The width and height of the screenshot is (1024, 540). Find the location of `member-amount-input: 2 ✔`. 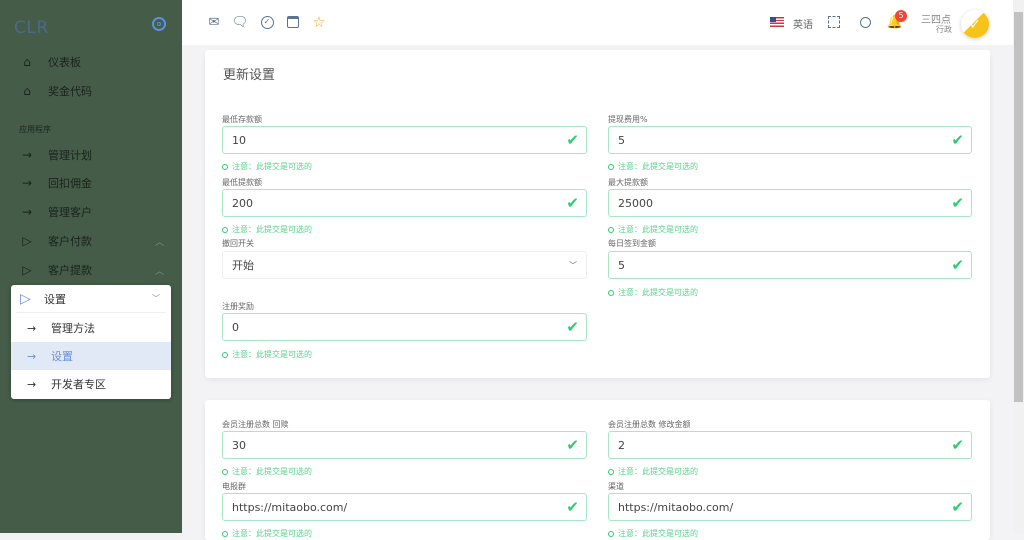

member-amount-input: 2 ✔ is located at coordinates (790, 445).